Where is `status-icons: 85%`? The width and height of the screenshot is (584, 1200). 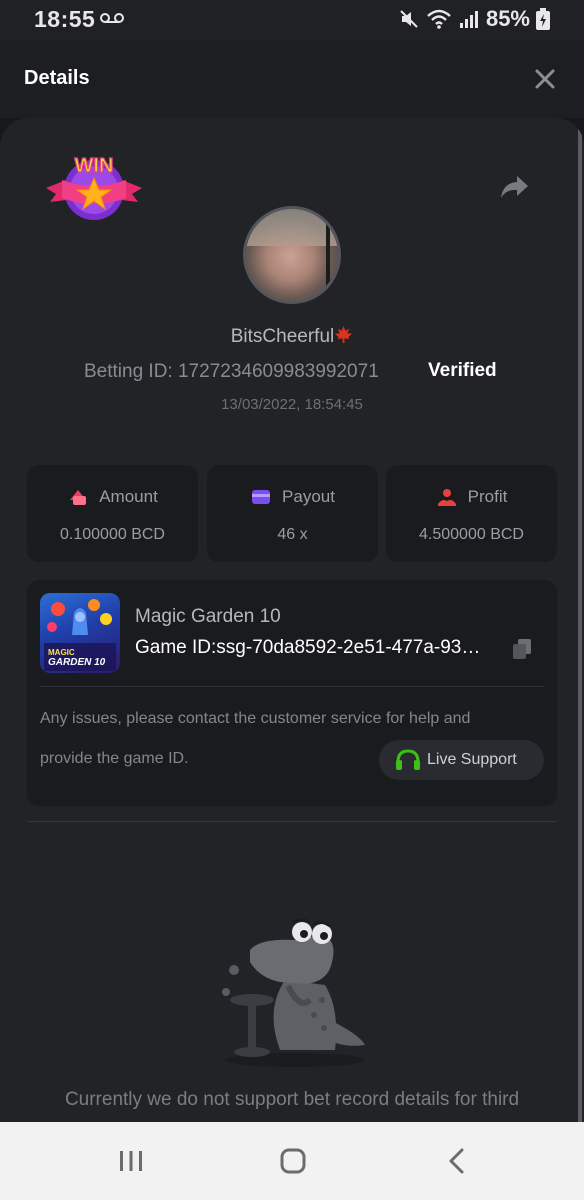
status-icons: 85% is located at coordinates (474, 19).